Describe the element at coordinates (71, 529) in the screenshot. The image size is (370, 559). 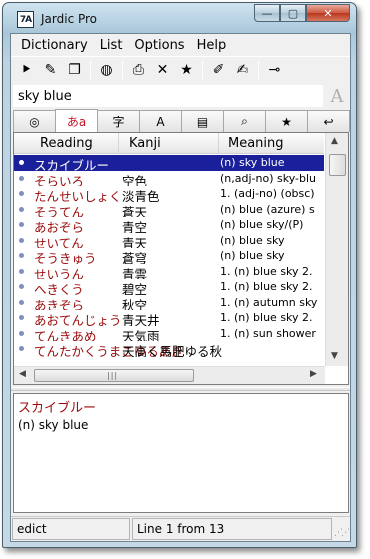
I see `status-dictionary: edict` at that location.